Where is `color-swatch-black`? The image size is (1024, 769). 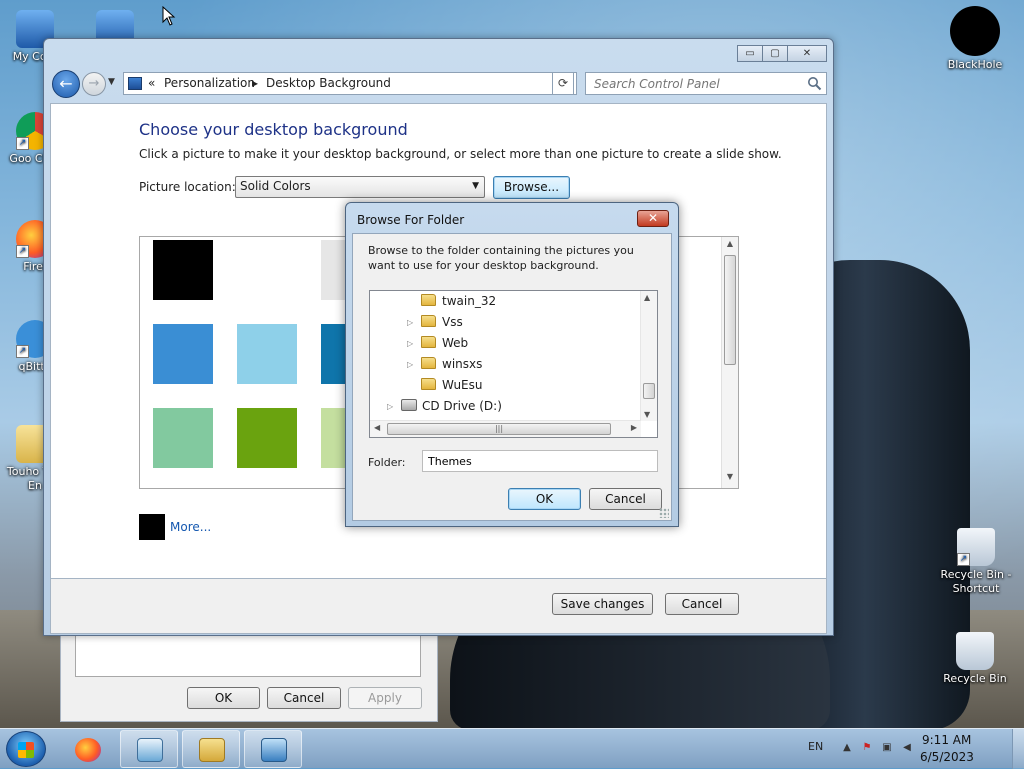
color-swatch-black is located at coordinates (183, 270).